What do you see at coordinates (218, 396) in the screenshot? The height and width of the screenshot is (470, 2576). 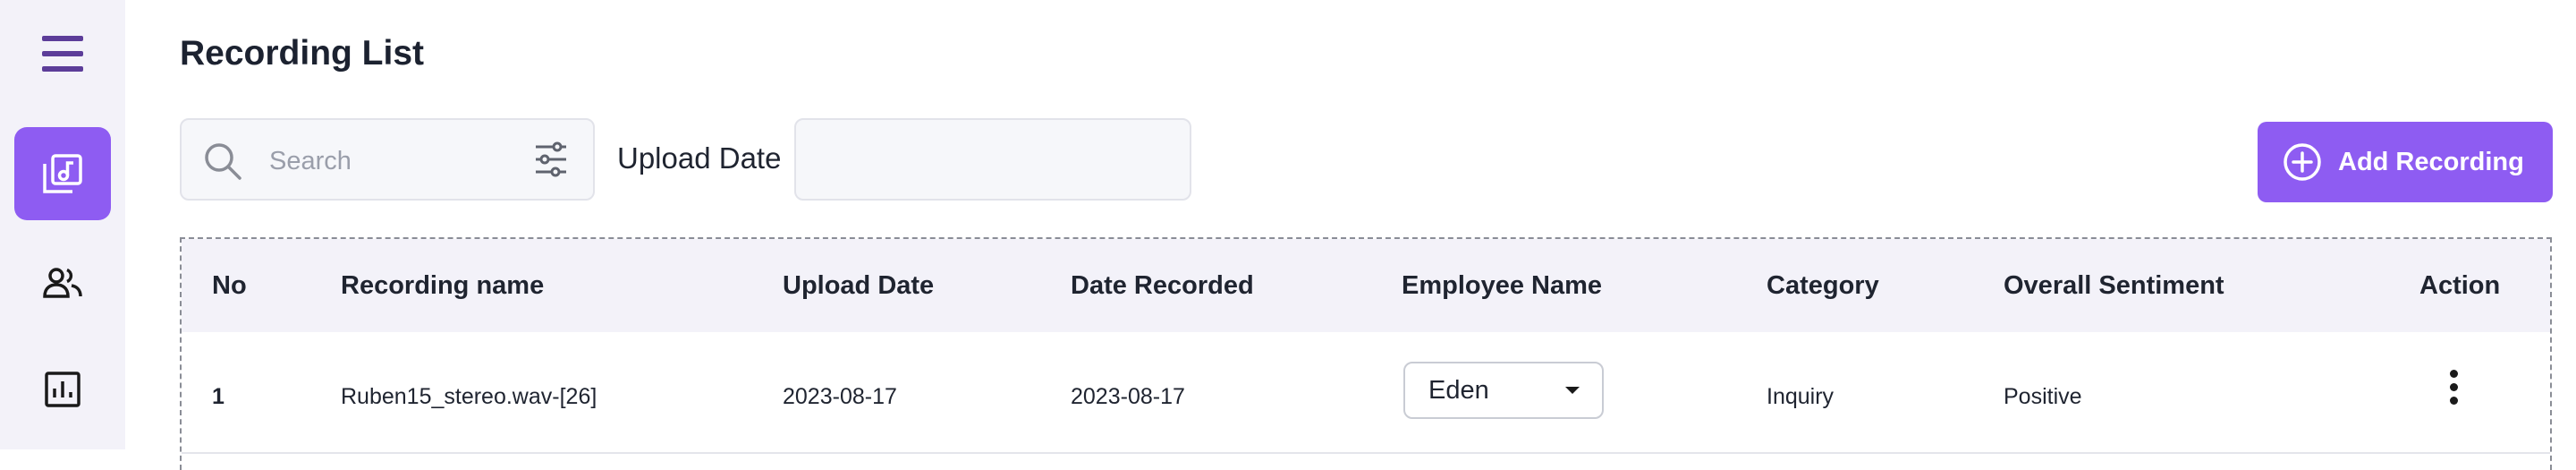 I see `cell-no: 1` at bounding box center [218, 396].